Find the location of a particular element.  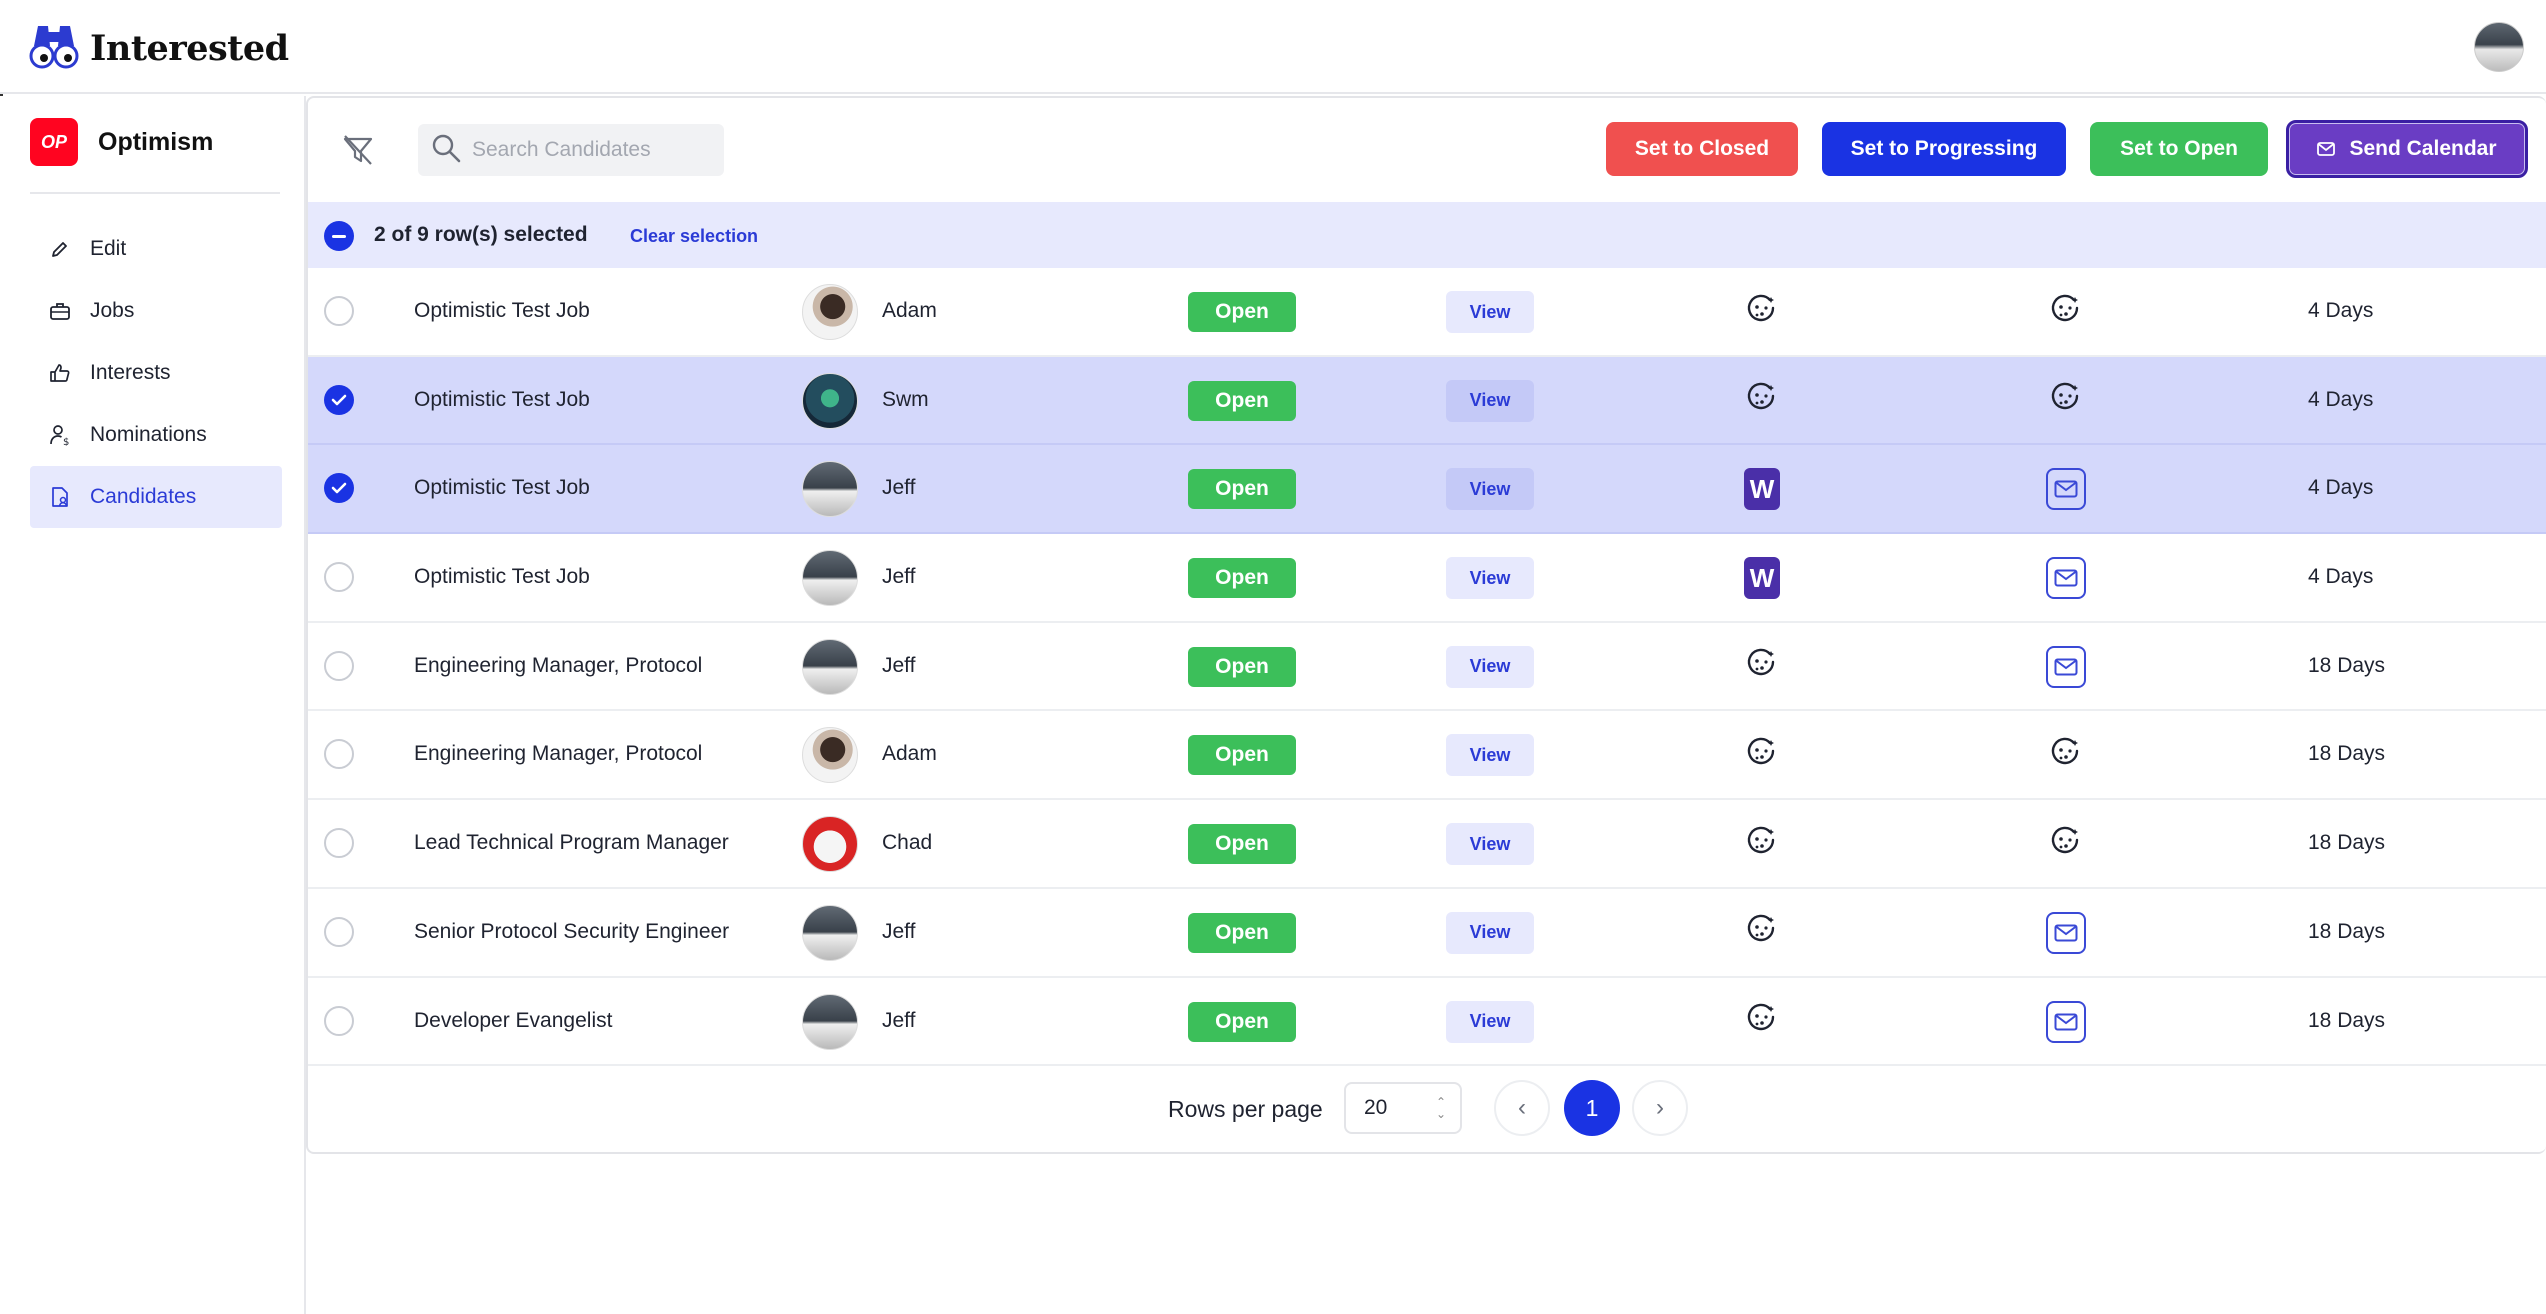

user-avatar is located at coordinates (2499, 47).